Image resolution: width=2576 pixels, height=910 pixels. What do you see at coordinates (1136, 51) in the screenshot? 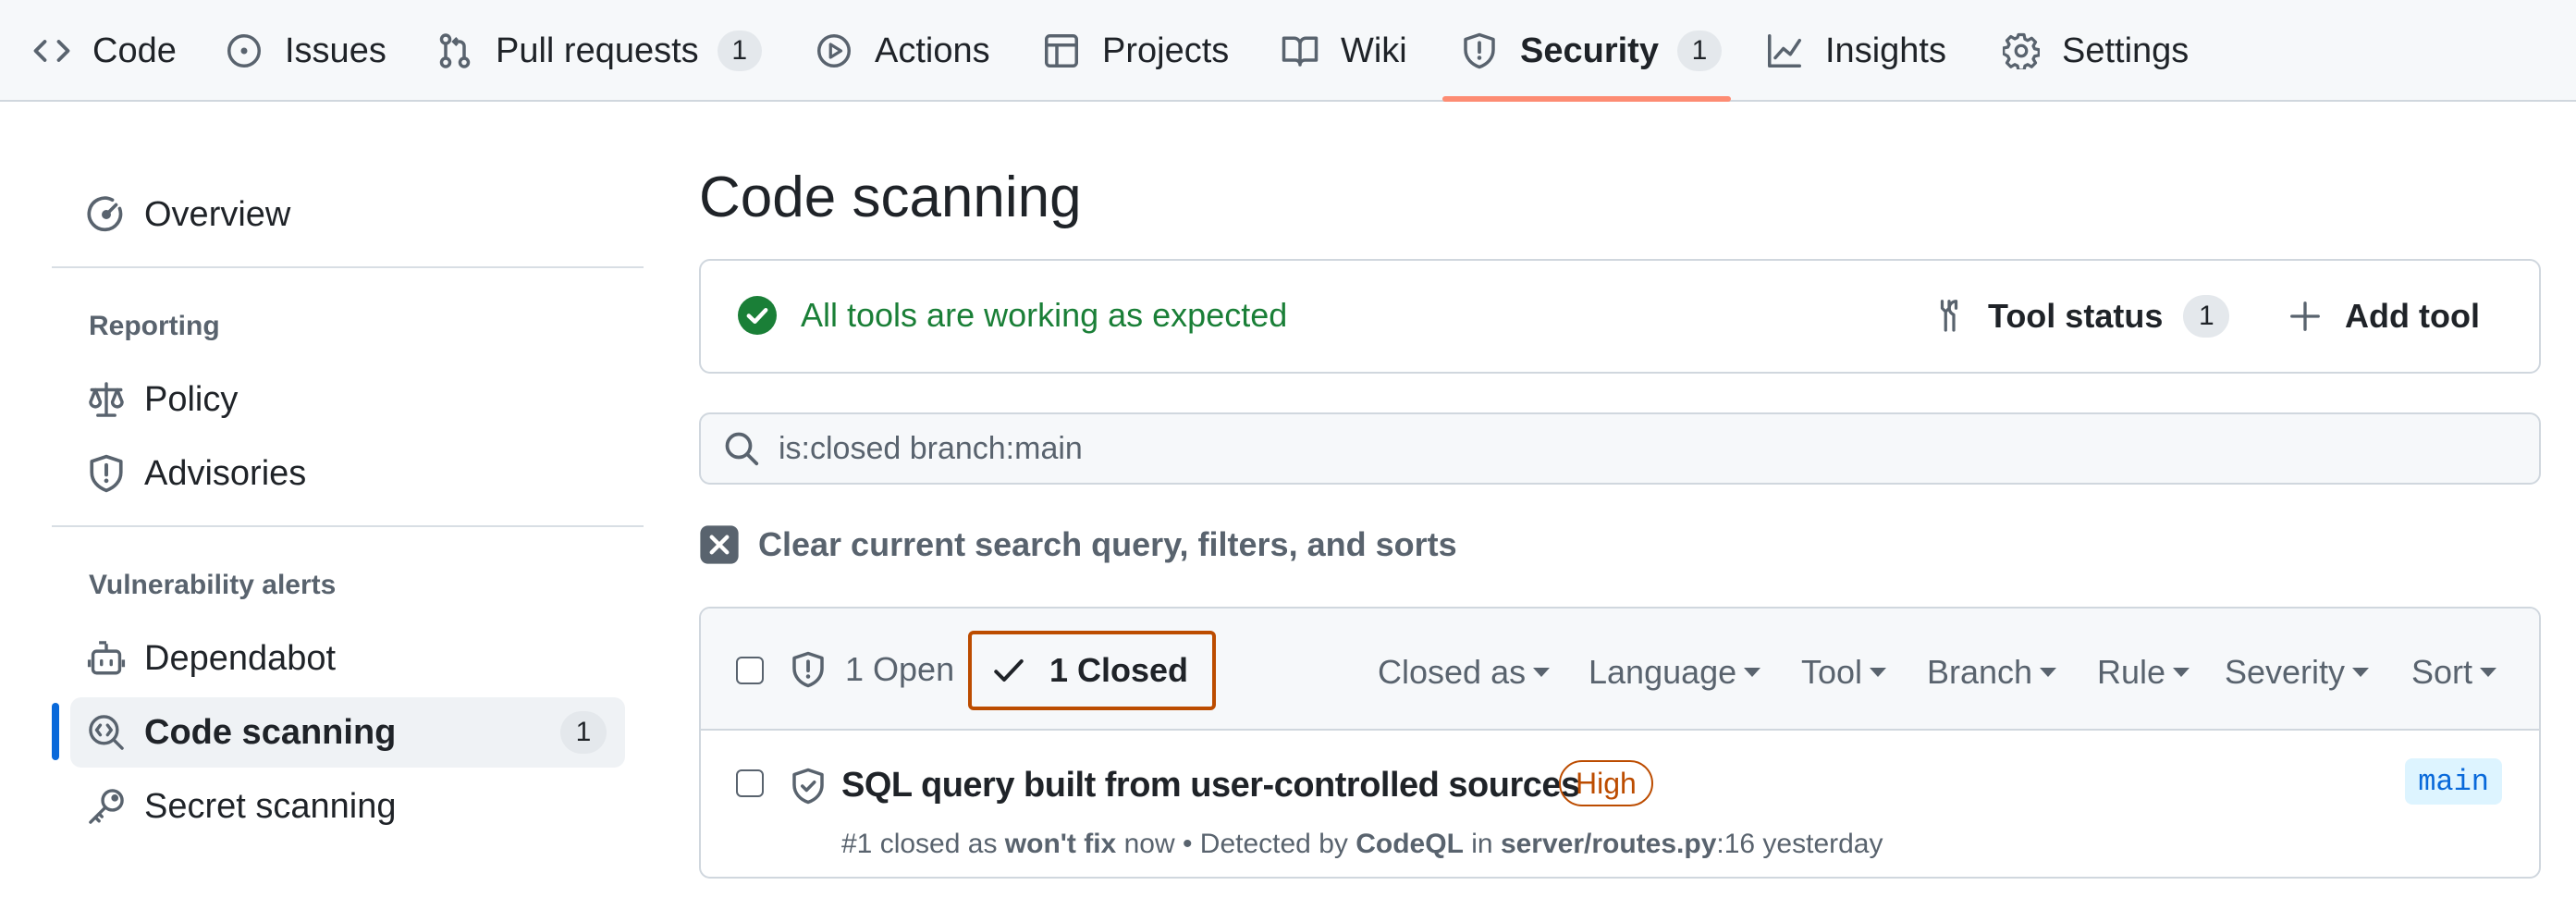
I see `tab-projects: Projects` at bounding box center [1136, 51].